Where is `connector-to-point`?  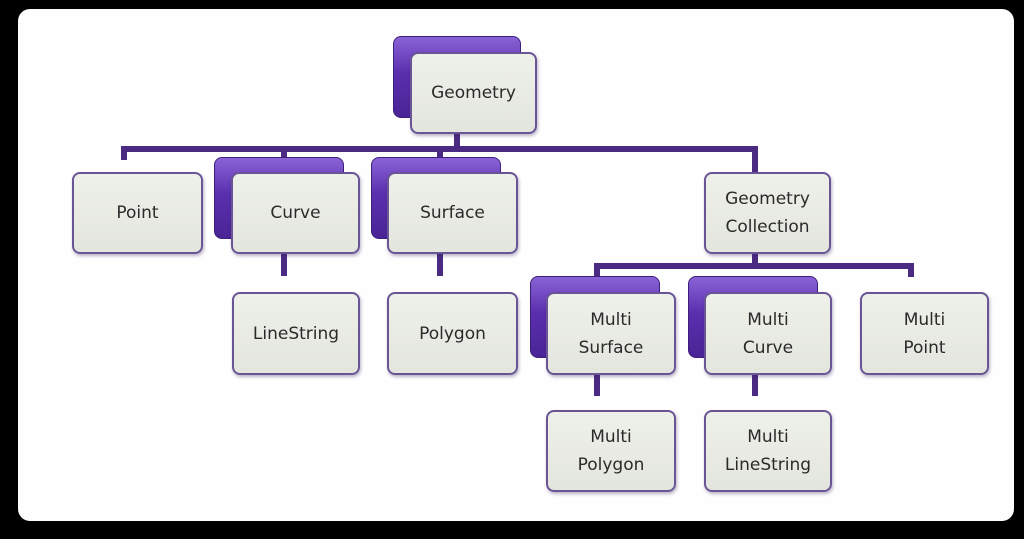
connector-to-point is located at coordinates (124, 153).